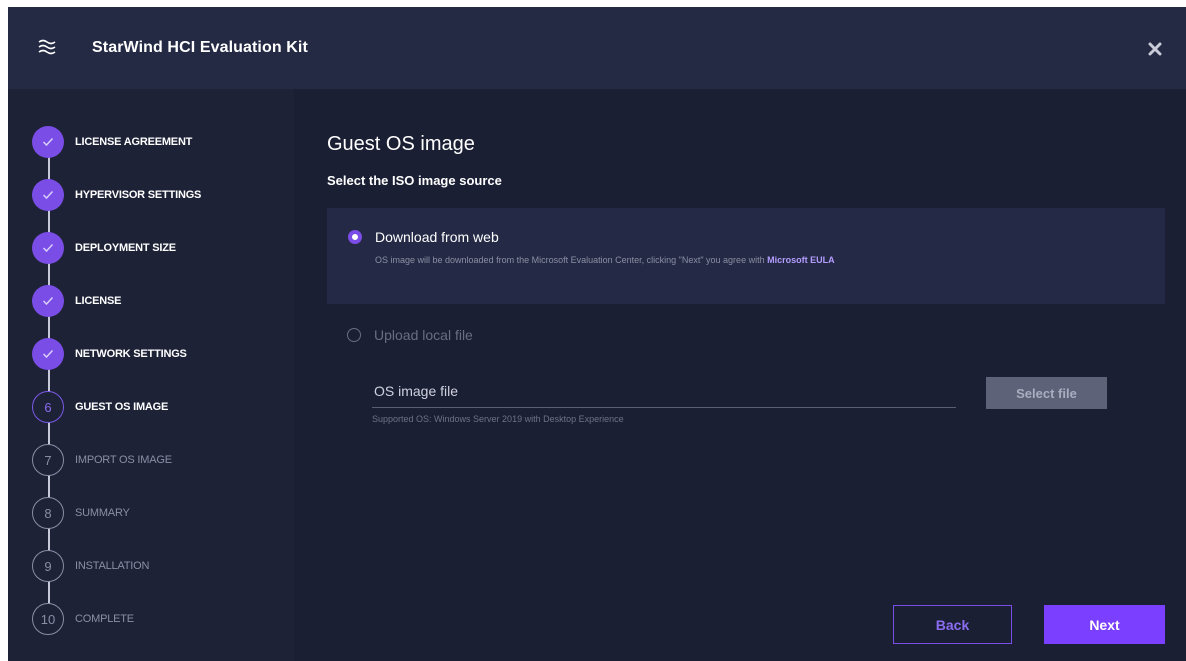 This screenshot has height=661, width=1186. I want to click on step-import-os-image: 7 IMPORT OS IMAGE, so click(162, 461).